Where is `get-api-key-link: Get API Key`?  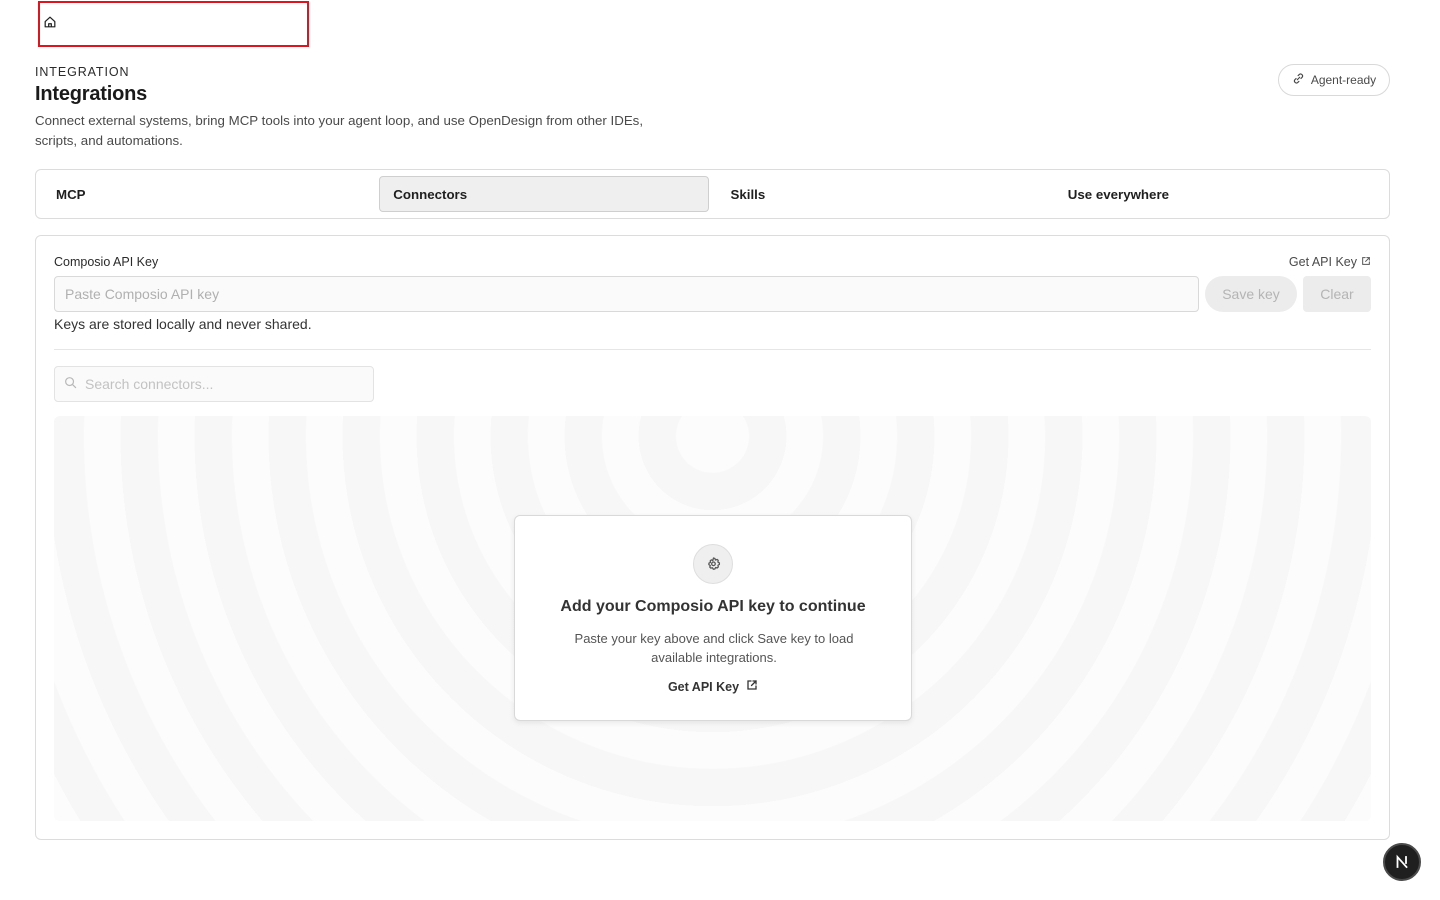 get-api-key-link: Get API Key is located at coordinates (1330, 262).